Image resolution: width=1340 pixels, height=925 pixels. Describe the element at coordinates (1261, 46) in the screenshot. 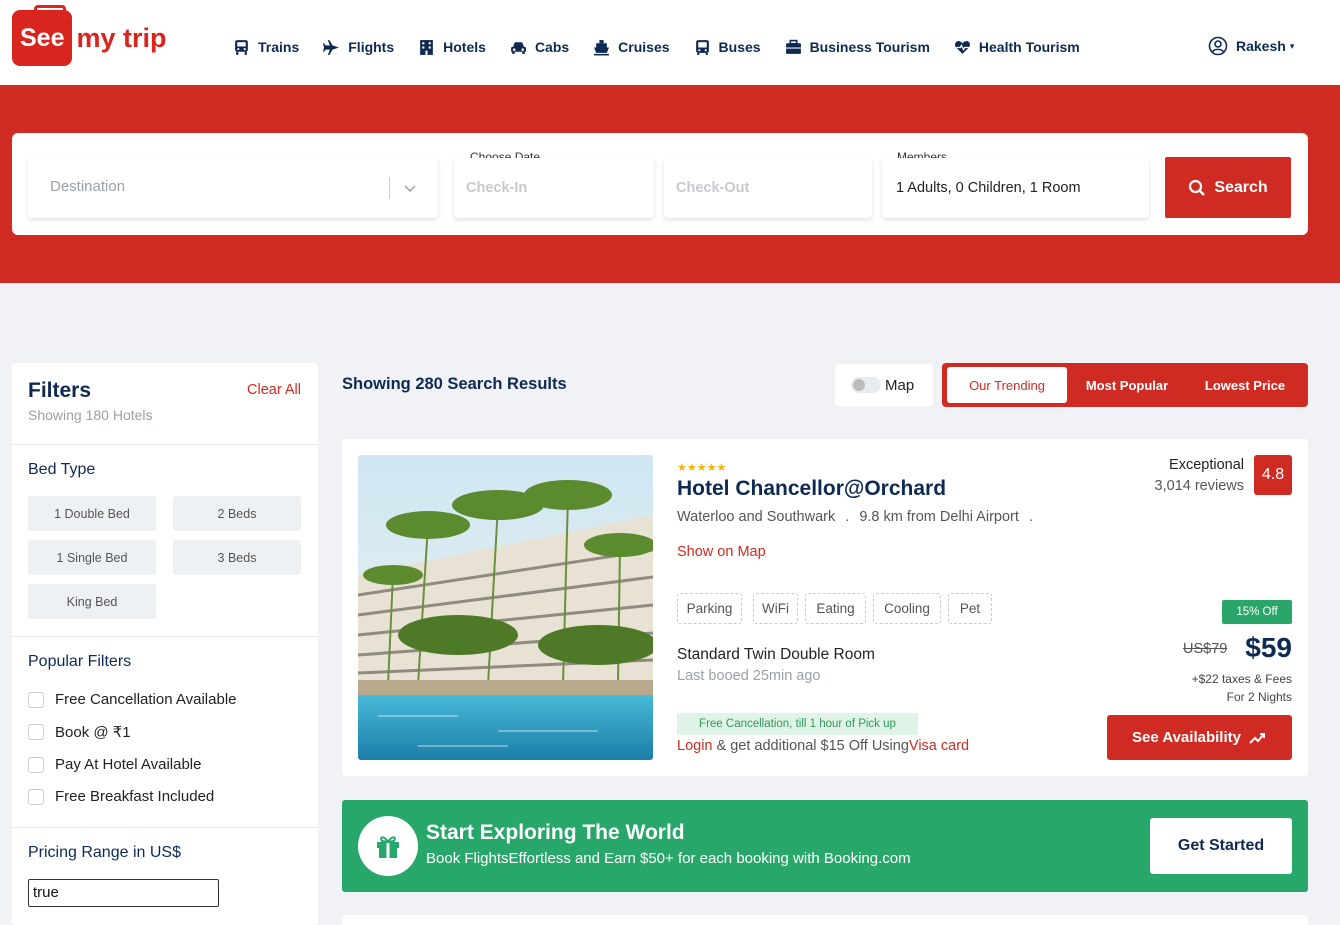

I see `user-name: Rakesh` at that location.